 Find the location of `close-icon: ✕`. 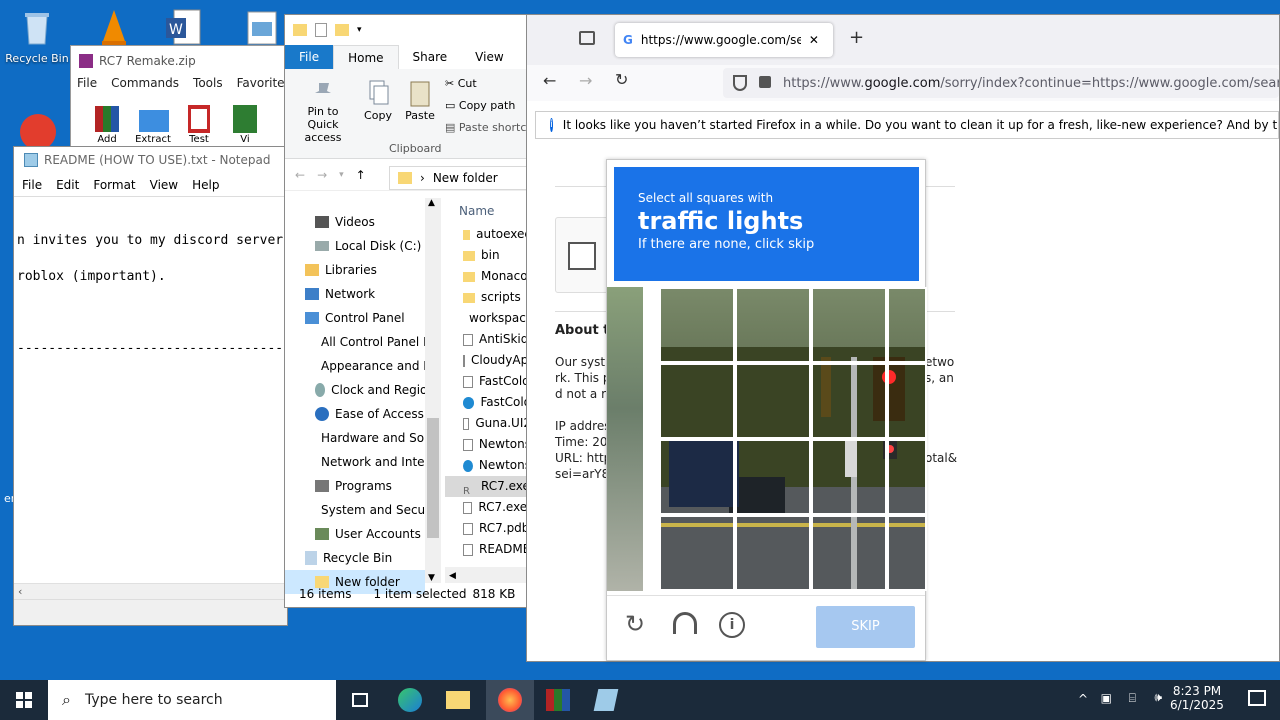

close-icon: ✕ is located at coordinates (814, 40).